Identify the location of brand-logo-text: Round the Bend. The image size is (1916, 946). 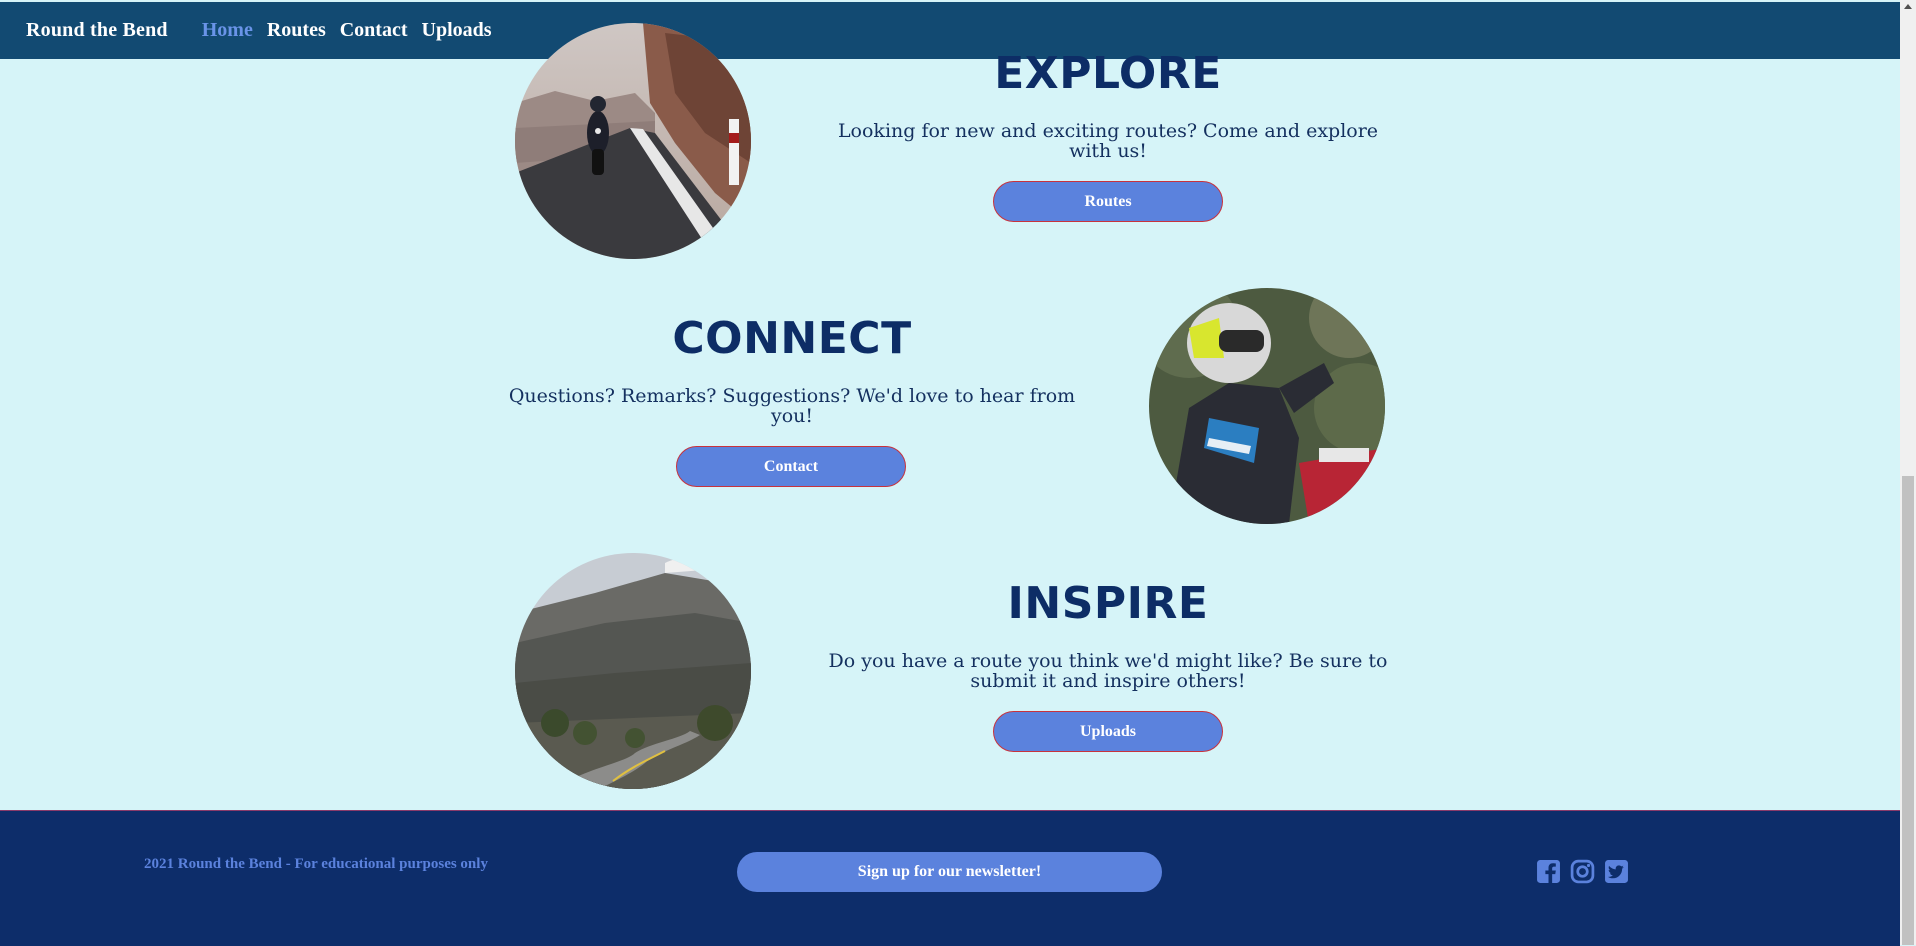
(97, 30).